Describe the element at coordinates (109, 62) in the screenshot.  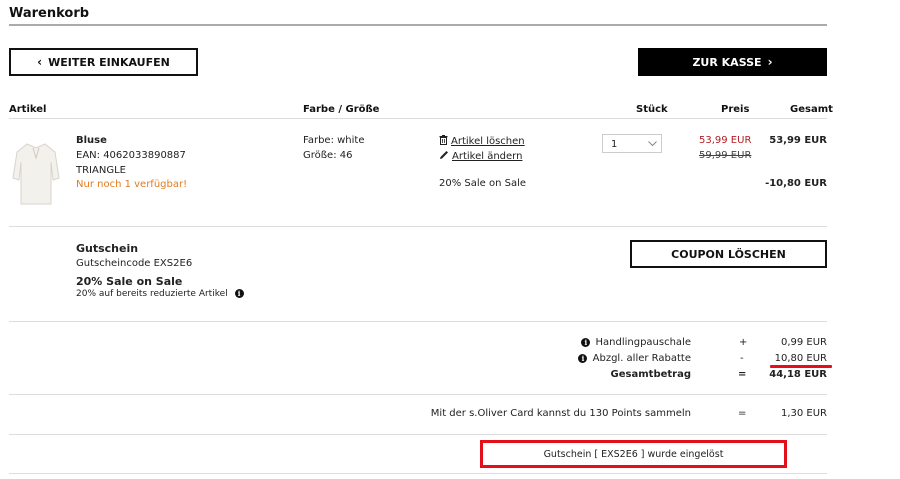
I see `continue-shopping-label: WEITER EINKAUFEN` at that location.